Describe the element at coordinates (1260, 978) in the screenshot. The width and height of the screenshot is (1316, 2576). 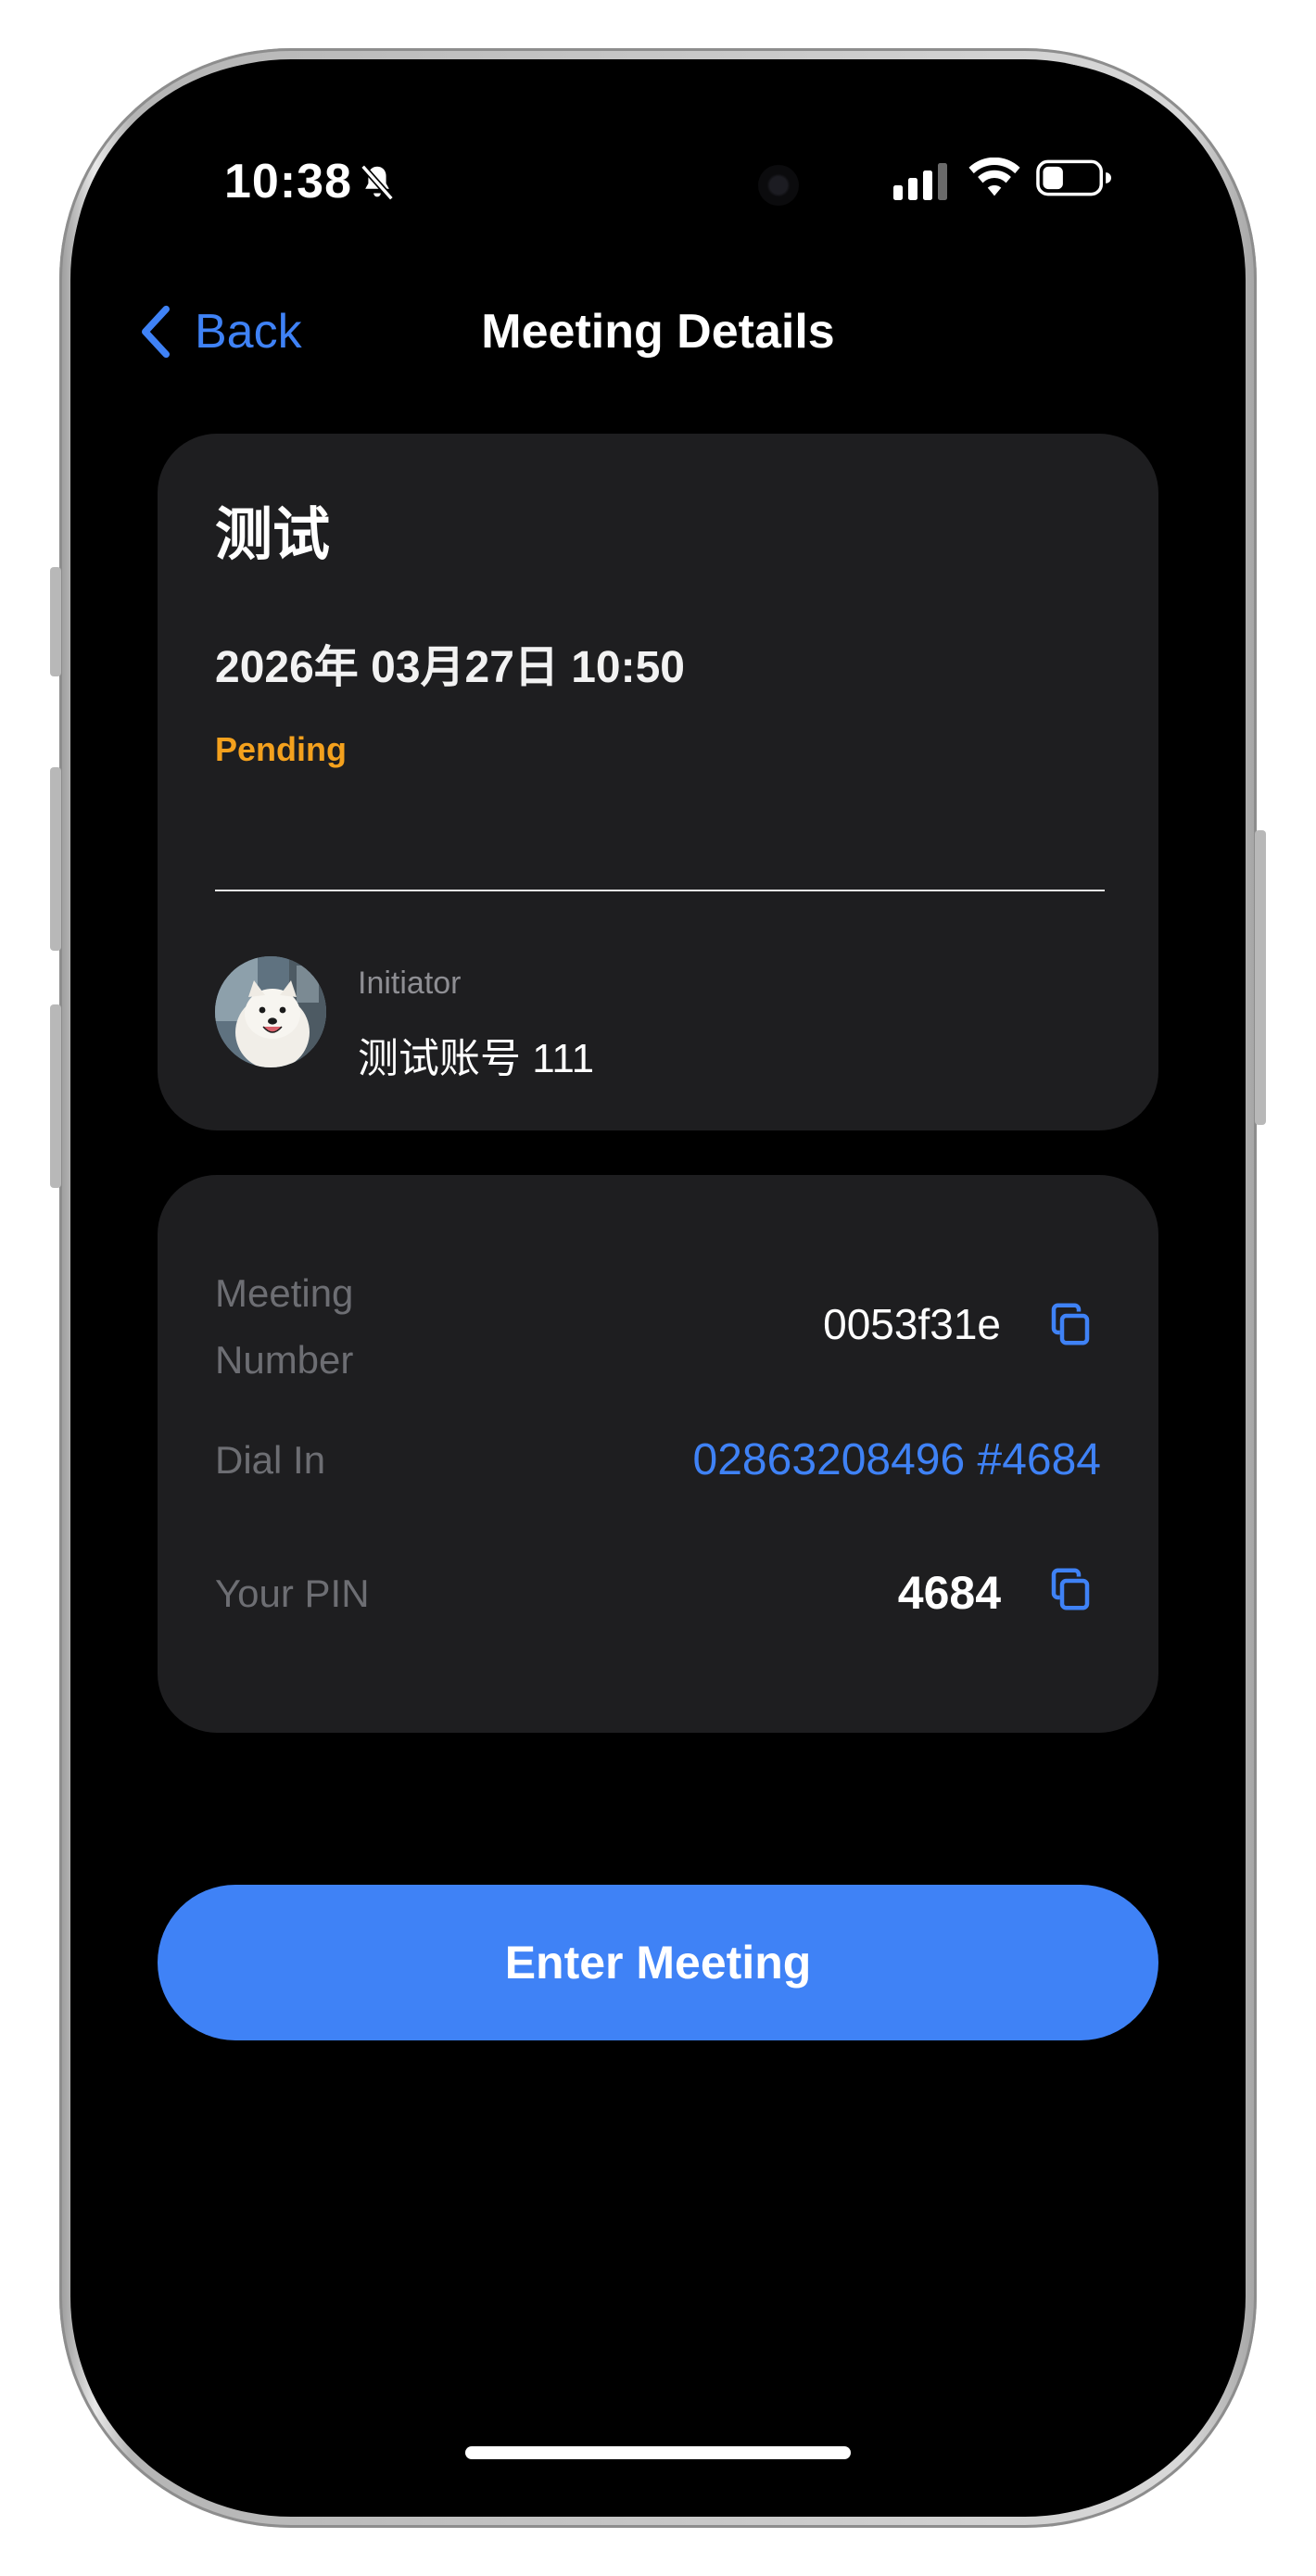
I see `power-button` at that location.